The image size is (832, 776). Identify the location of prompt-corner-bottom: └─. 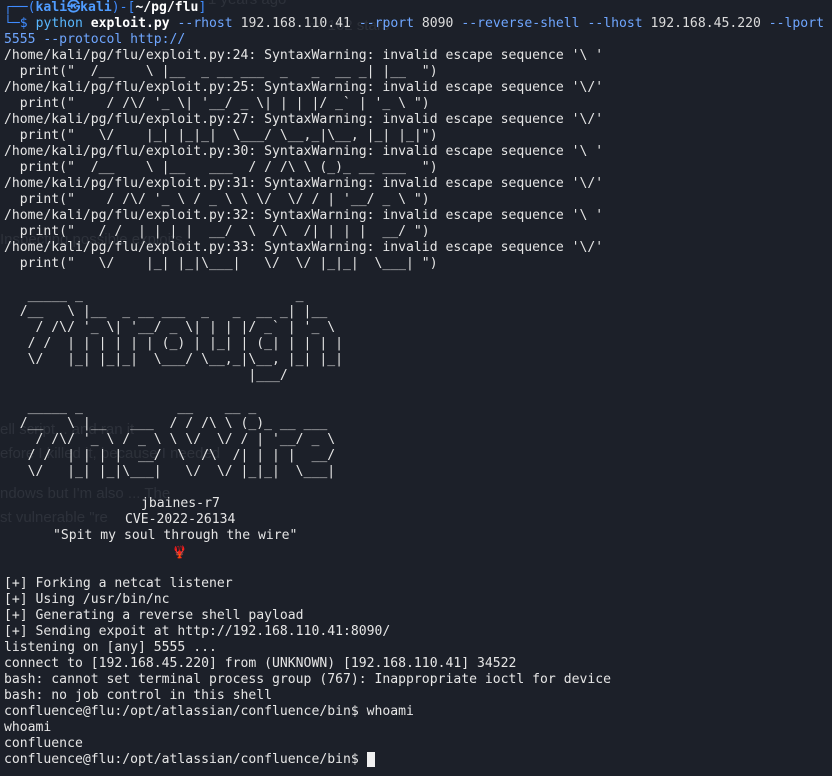
(12, 23).